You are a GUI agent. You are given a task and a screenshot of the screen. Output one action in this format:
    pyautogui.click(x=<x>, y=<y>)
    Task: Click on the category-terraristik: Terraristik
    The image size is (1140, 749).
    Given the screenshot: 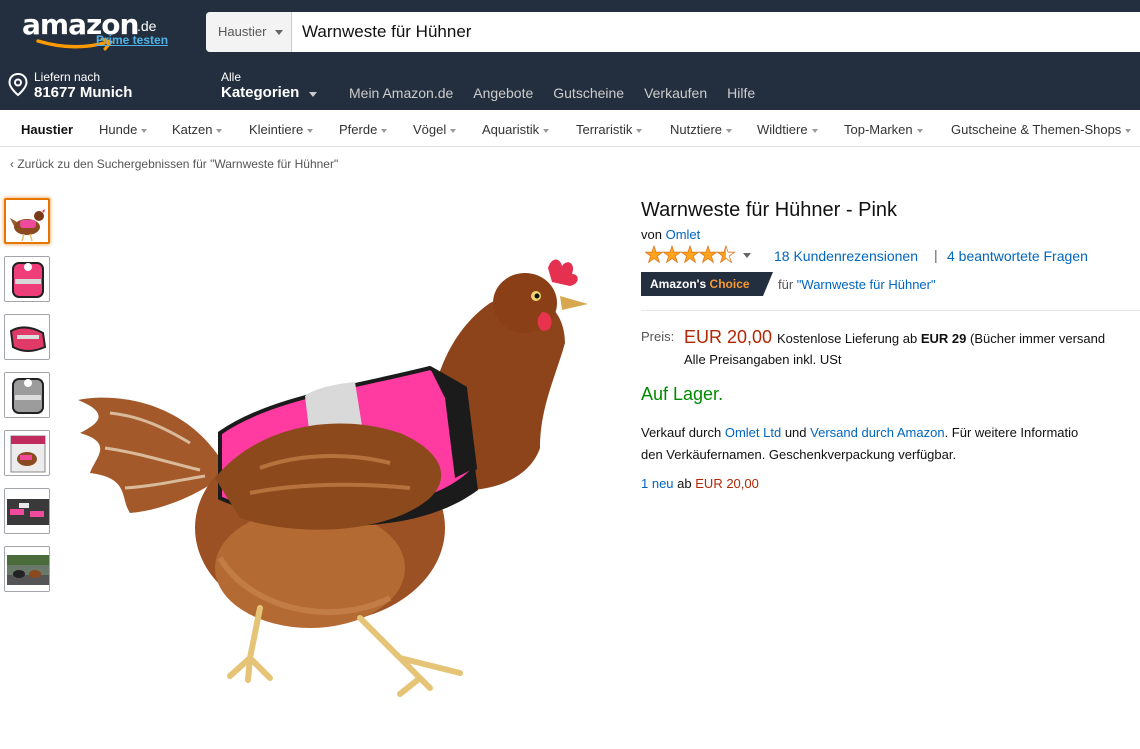 What is the action you would take?
    pyautogui.click(x=609, y=129)
    